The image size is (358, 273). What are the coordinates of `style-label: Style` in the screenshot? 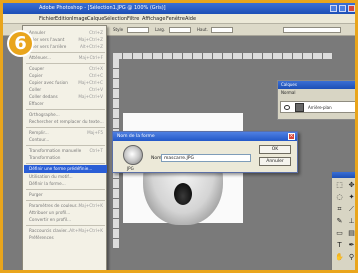 It's located at (118, 29).